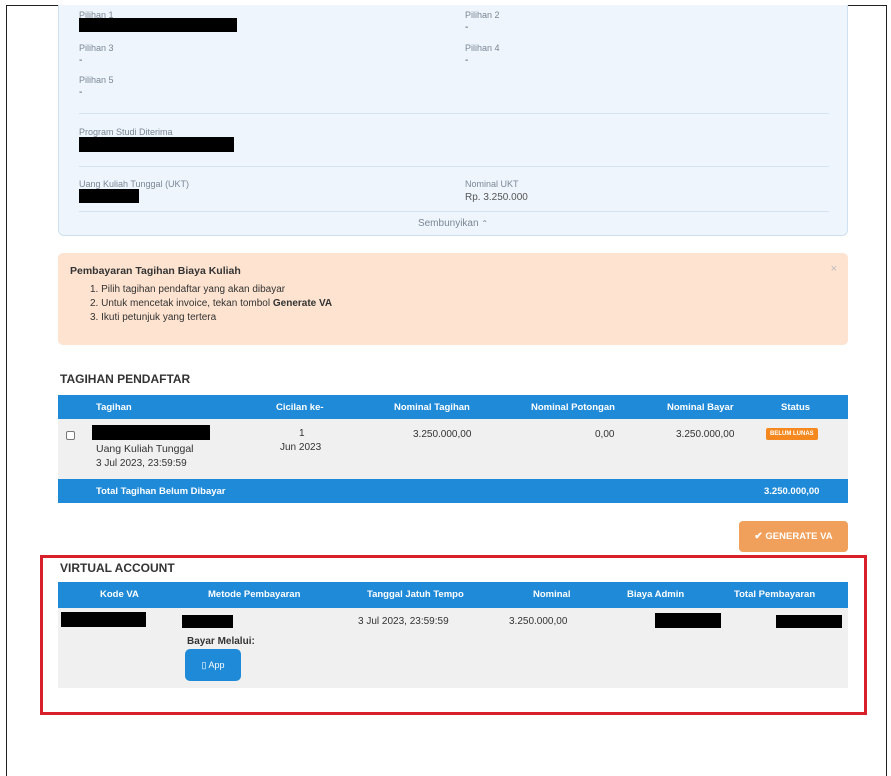 The height and width of the screenshot is (776, 891). What do you see at coordinates (207, 621) in the screenshot?
I see `redacted-metode` at bounding box center [207, 621].